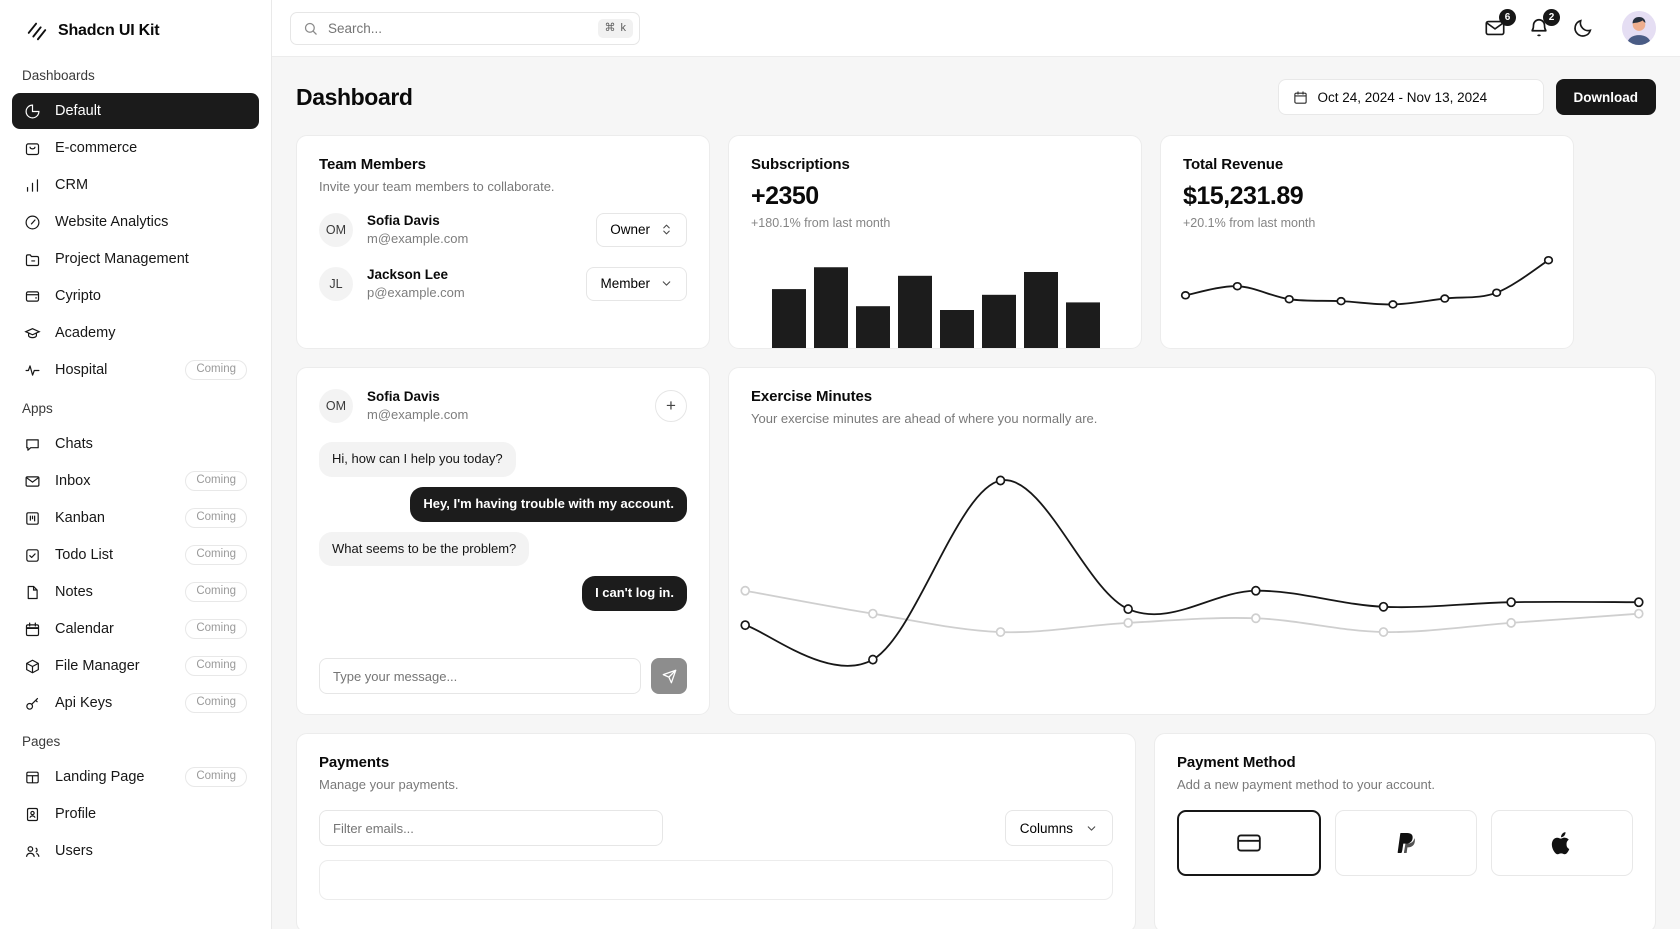 The height and width of the screenshot is (929, 1680). Describe the element at coordinates (418, 415) in the screenshot. I see `chat-contact-email: m@example.com` at that location.